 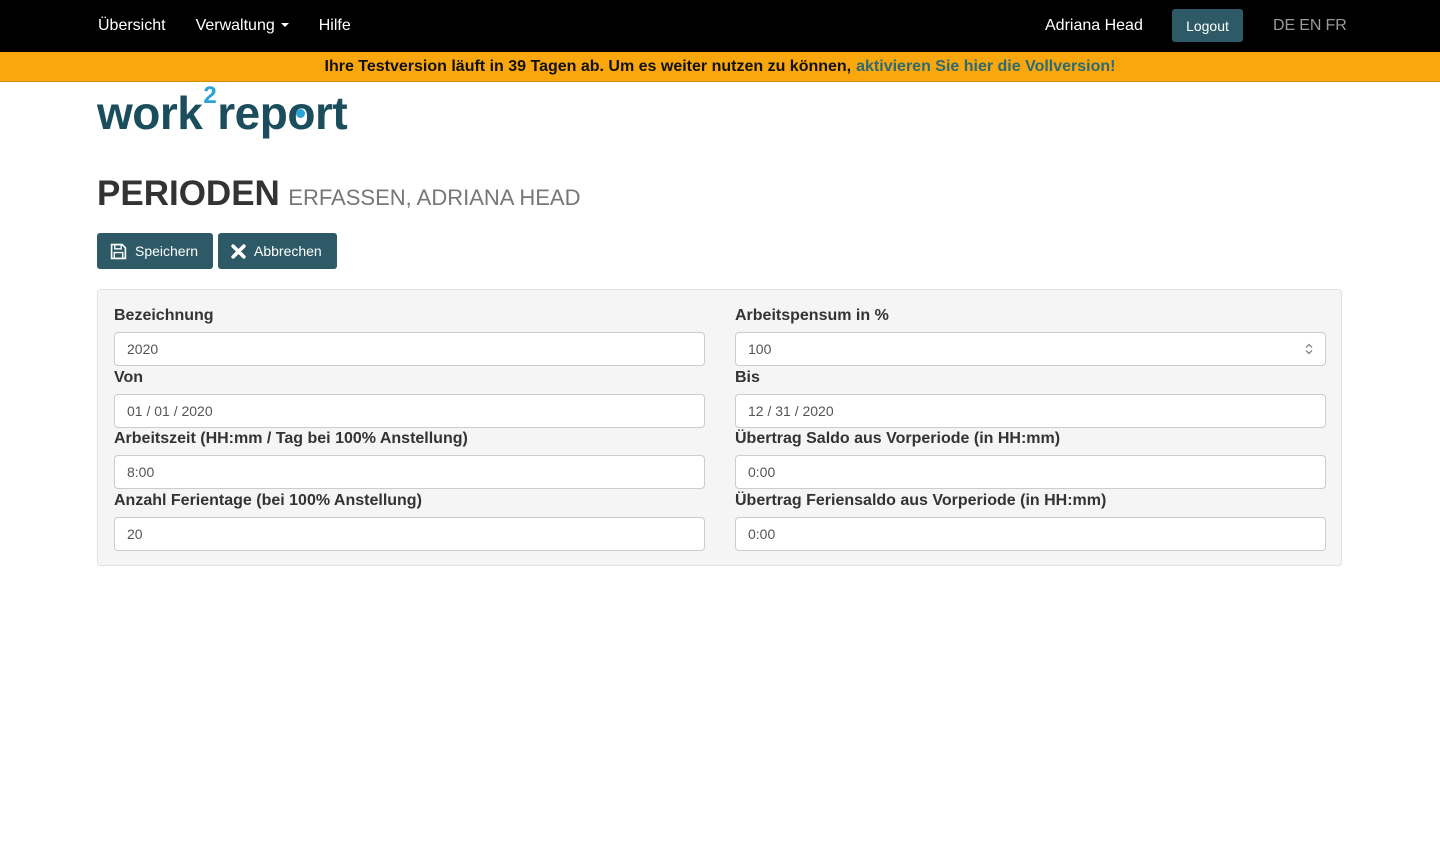 What do you see at coordinates (164, 315) in the screenshot?
I see `bezeichnung-label: Bezeichnung` at bounding box center [164, 315].